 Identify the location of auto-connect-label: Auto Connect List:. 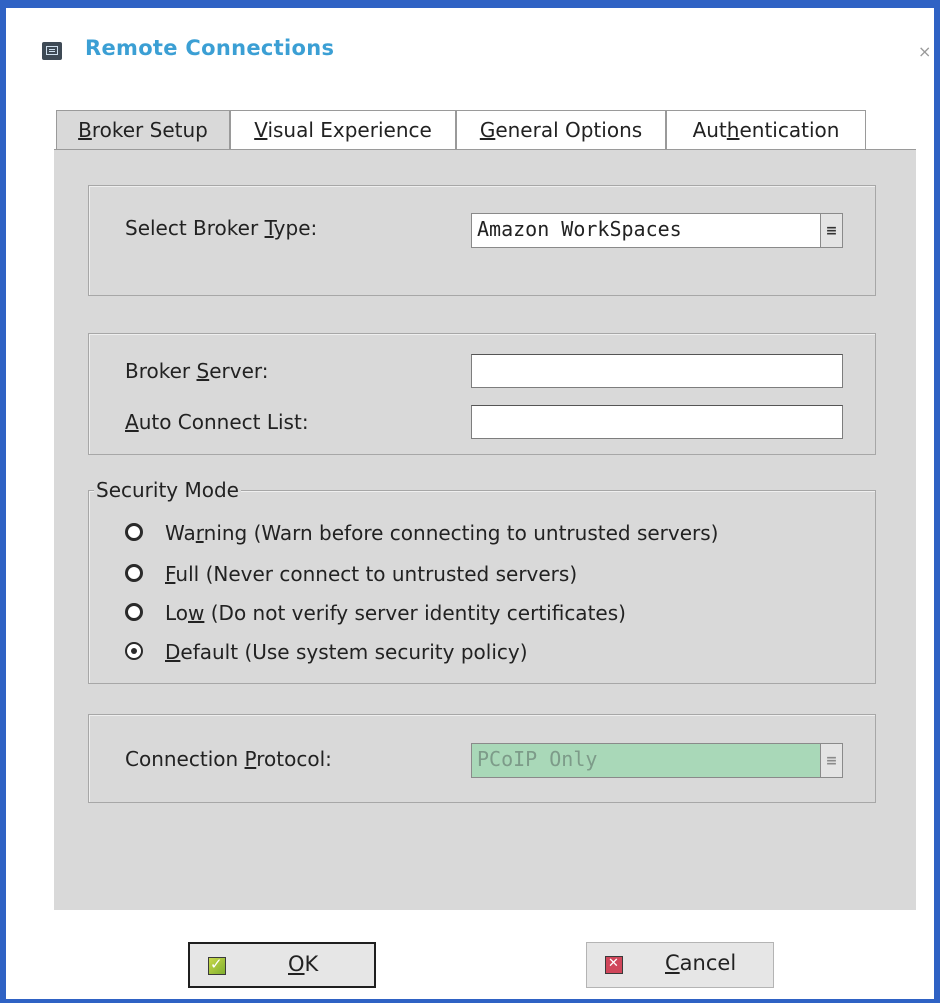
(217, 422).